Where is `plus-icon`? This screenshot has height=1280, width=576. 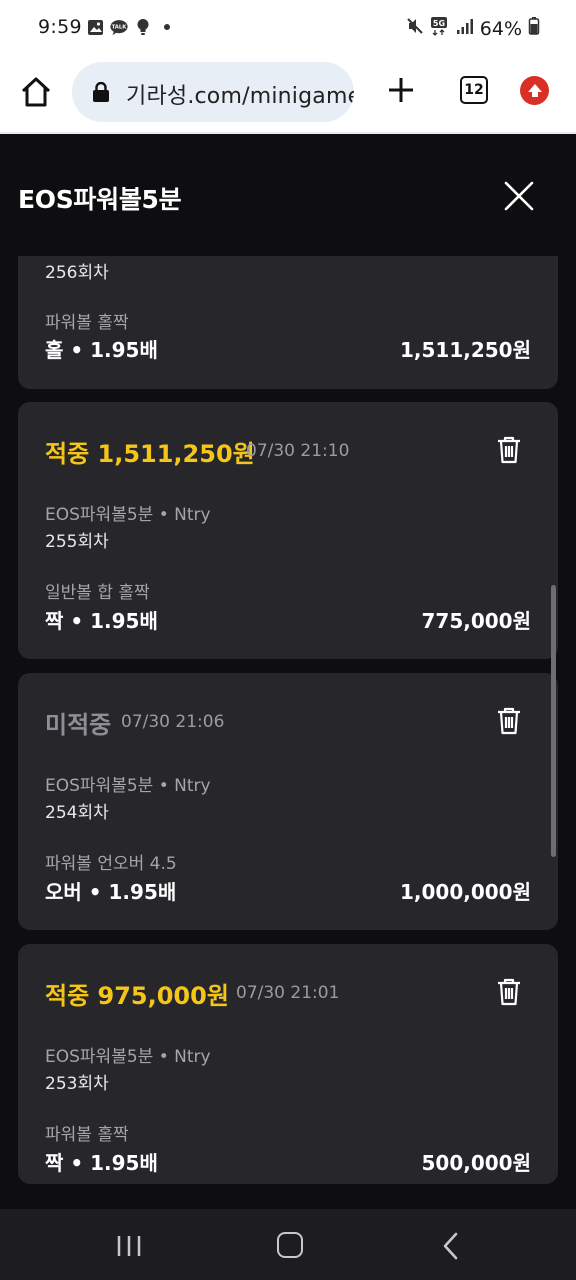
plus-icon is located at coordinates (401, 90).